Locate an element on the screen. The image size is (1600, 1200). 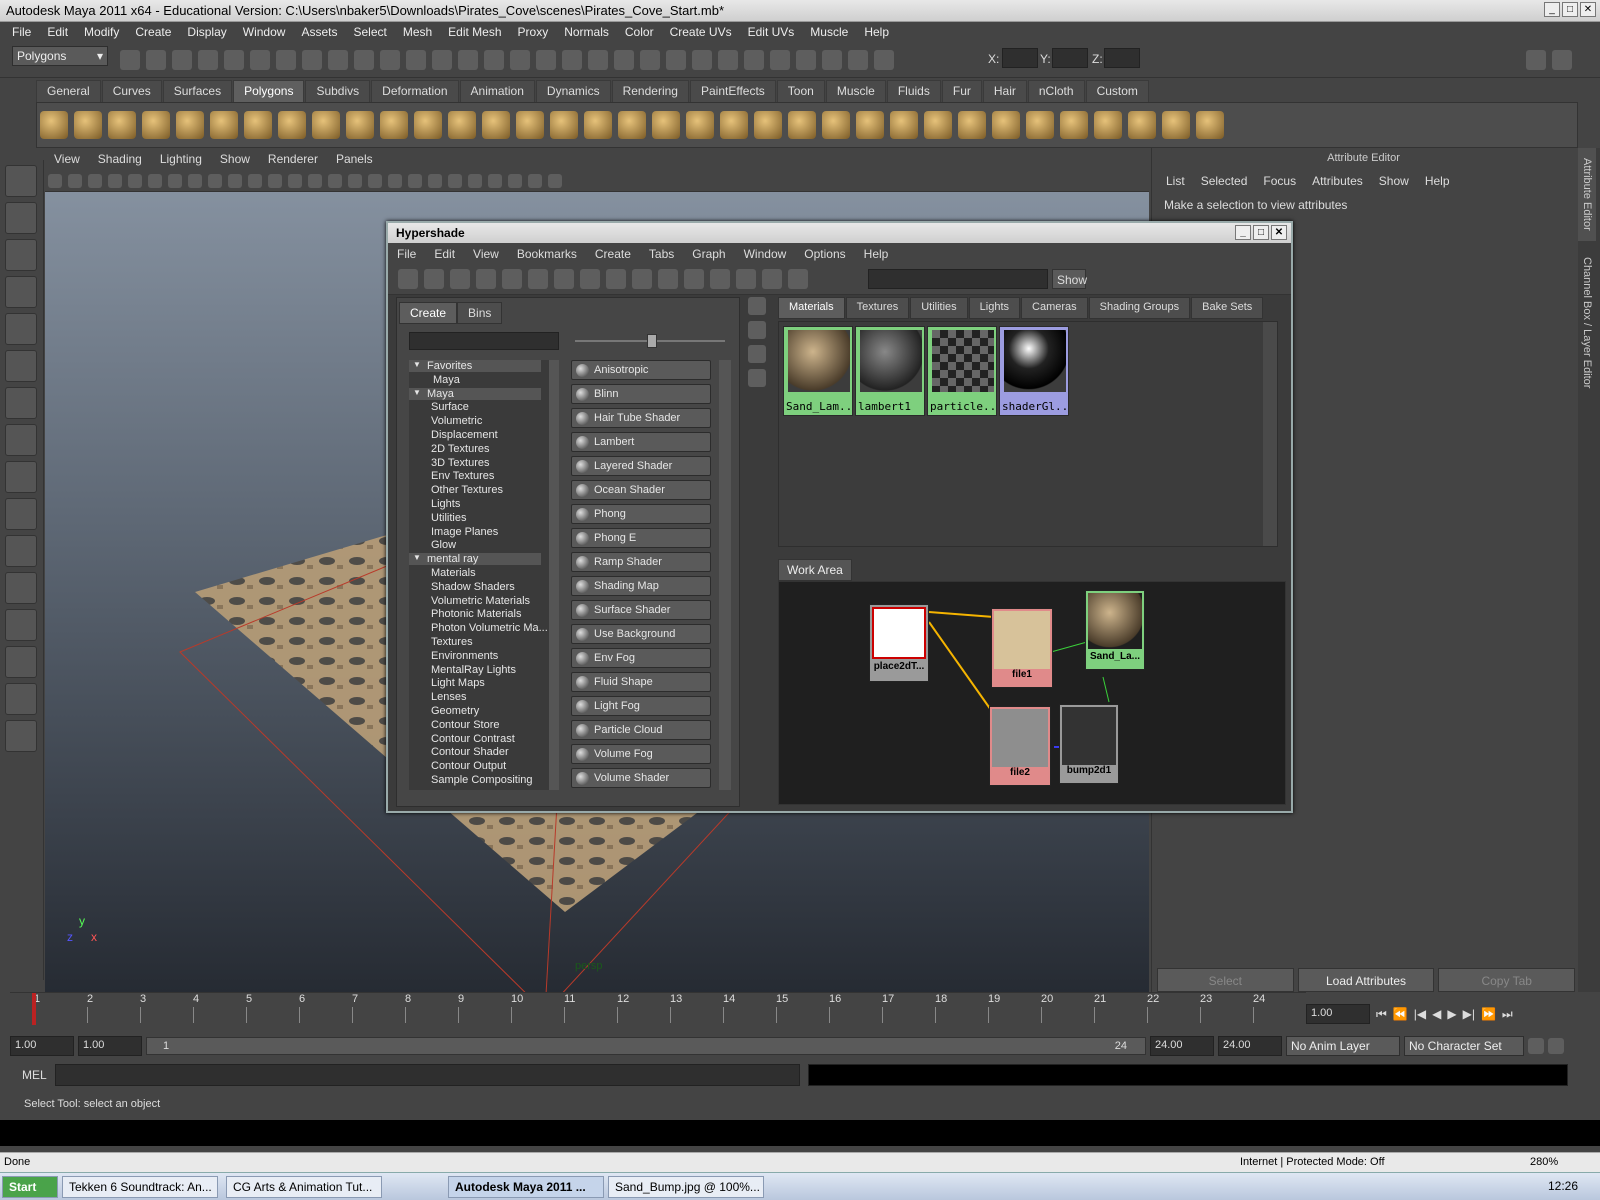
layout-dope-icon is located at coordinates (21, 736).